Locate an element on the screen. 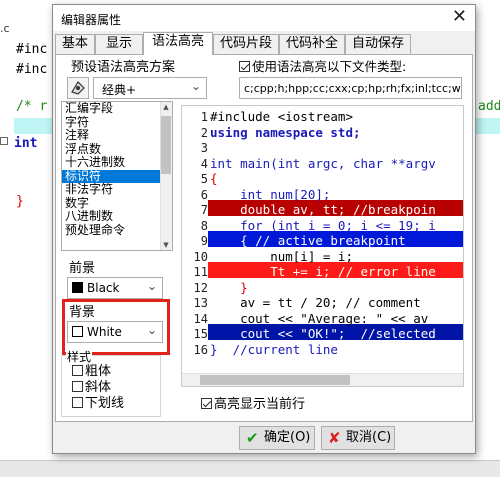 The height and width of the screenshot is (477, 500). status-bar is located at coordinates (250, 468).